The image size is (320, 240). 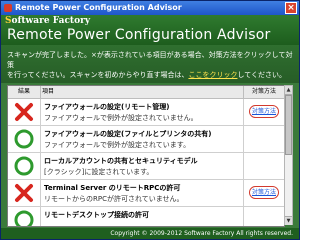 I want to click on restart-scan-link: ここをクリック, so click(x=212, y=75).